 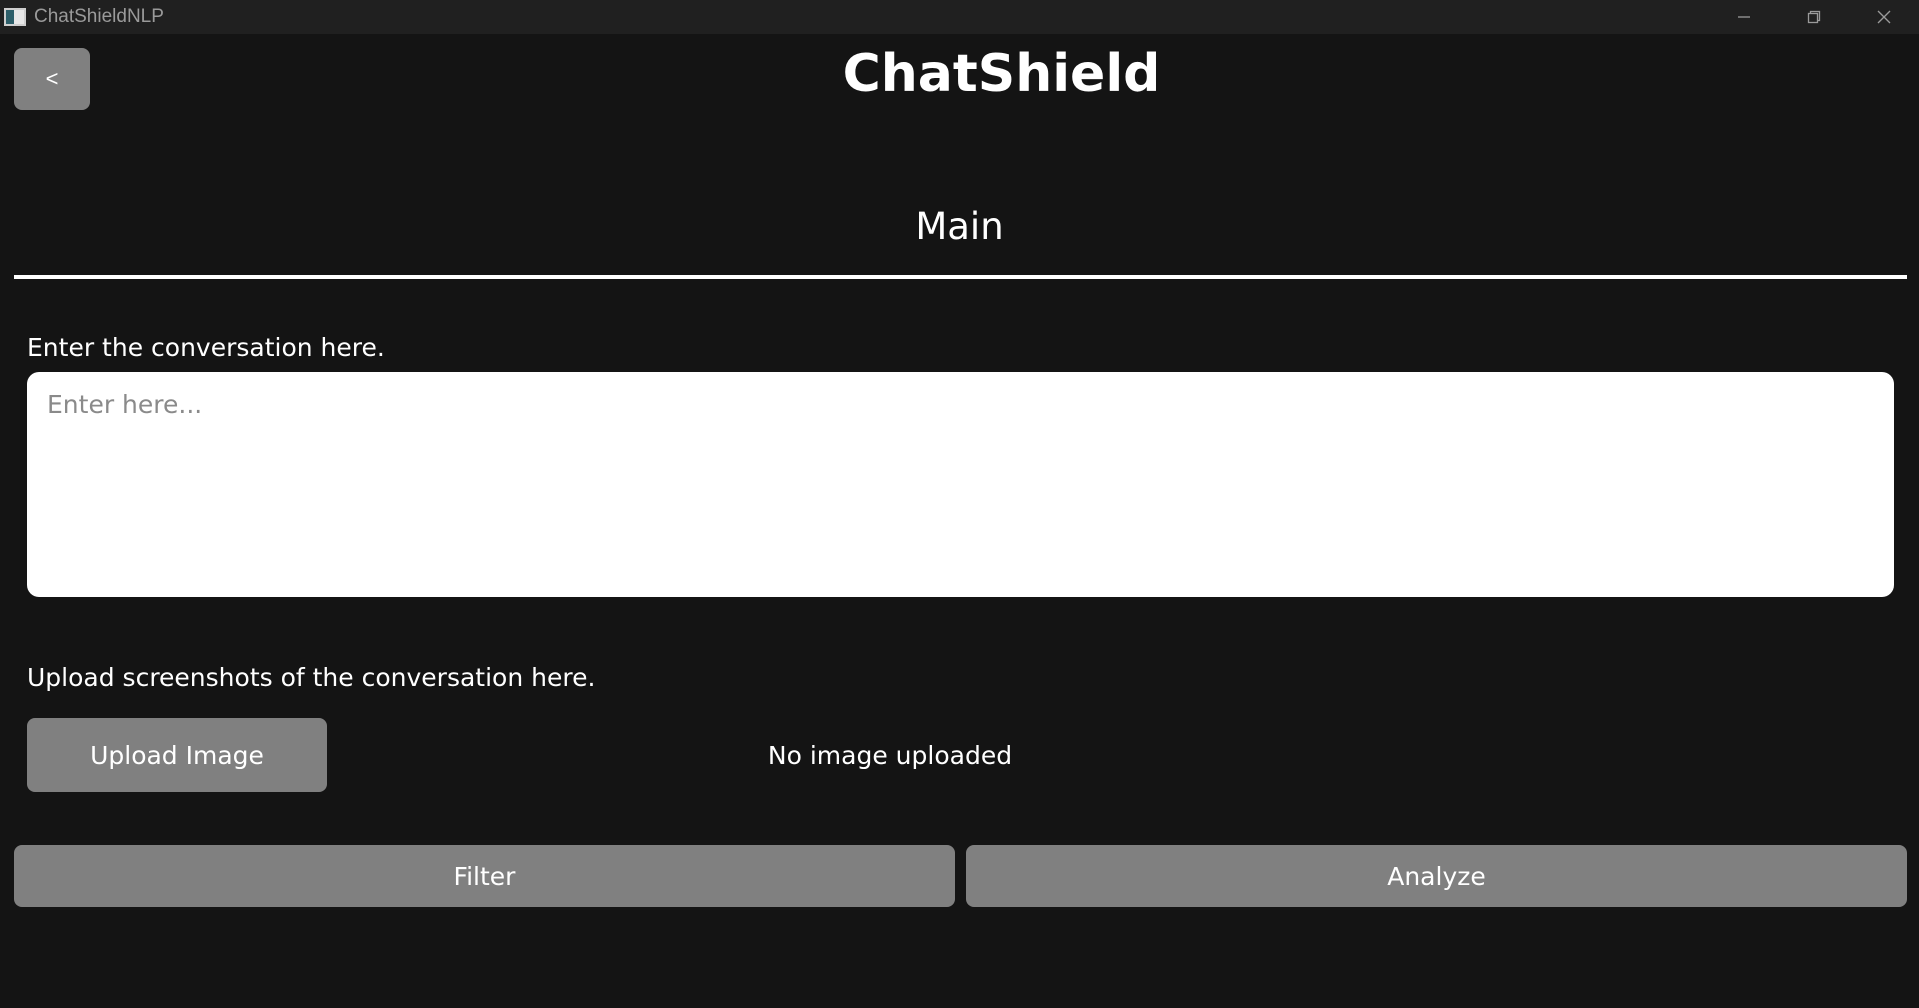 I want to click on window-controls, so click(x=1814, y=17).